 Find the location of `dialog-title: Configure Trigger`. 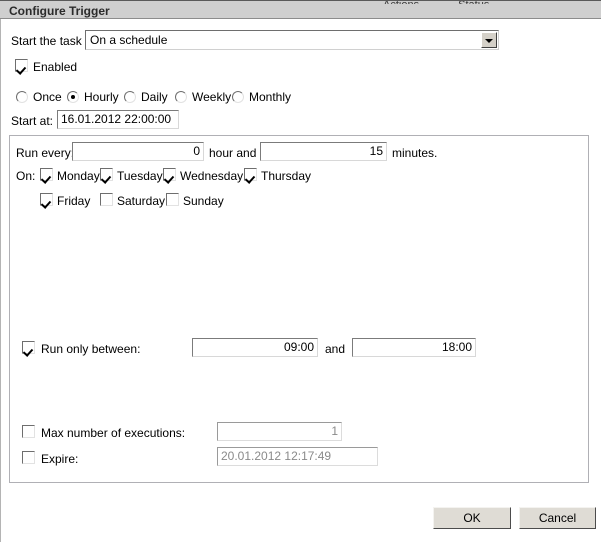

dialog-title: Configure Trigger is located at coordinates (59, 11).